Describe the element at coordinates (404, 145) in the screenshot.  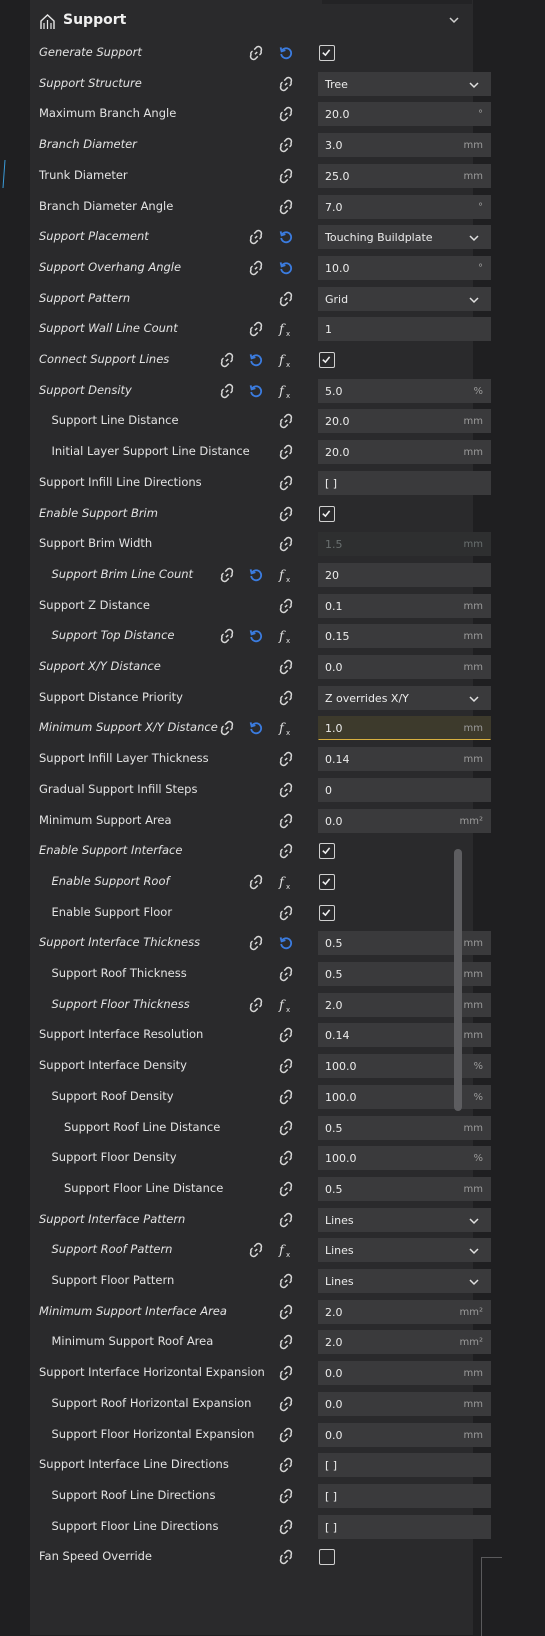
I see `setting-input: 3.0 mm` at that location.